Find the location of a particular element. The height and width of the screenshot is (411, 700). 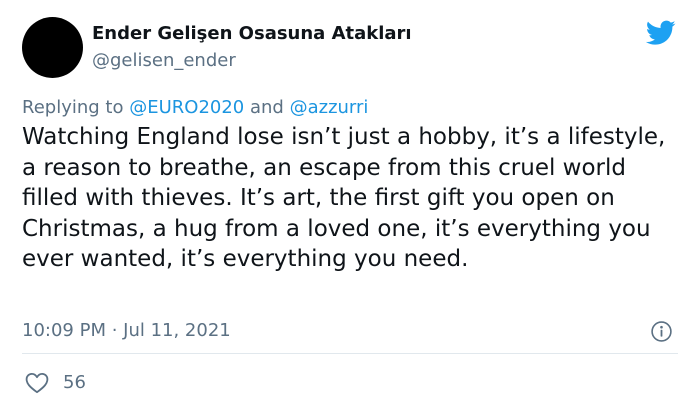

divider is located at coordinates (350, 353).